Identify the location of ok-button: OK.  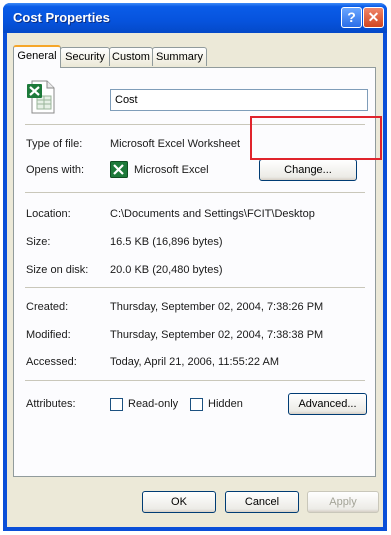
(179, 502).